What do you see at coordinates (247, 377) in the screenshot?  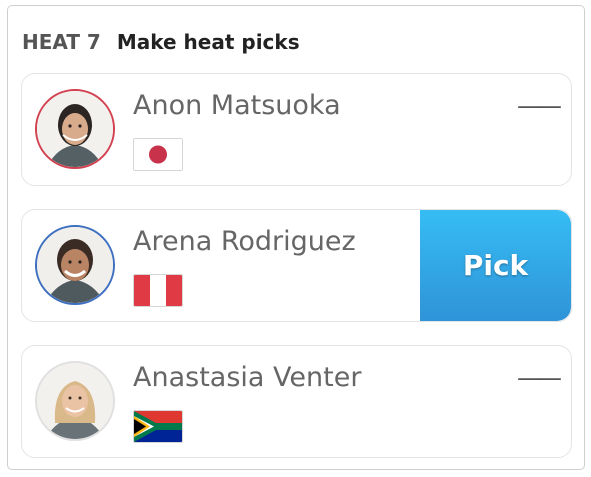 I see `surfer-name: Anastasia Venter` at bounding box center [247, 377].